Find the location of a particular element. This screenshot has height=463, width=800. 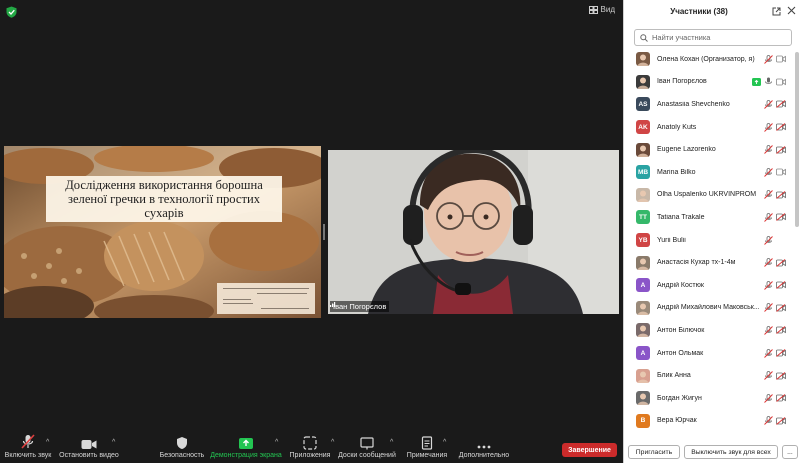

invite-button: Пригласить is located at coordinates (654, 452).